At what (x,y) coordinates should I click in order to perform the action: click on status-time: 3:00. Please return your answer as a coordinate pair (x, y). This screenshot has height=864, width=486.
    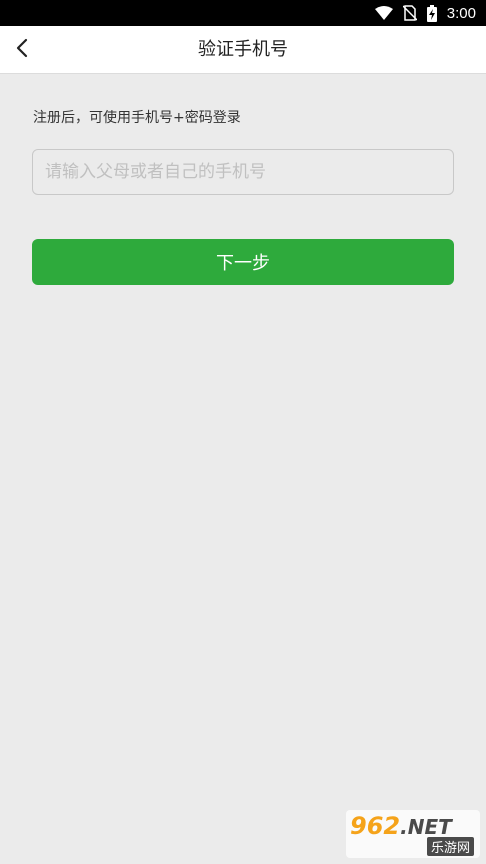
    Looking at the image, I should click on (461, 13).